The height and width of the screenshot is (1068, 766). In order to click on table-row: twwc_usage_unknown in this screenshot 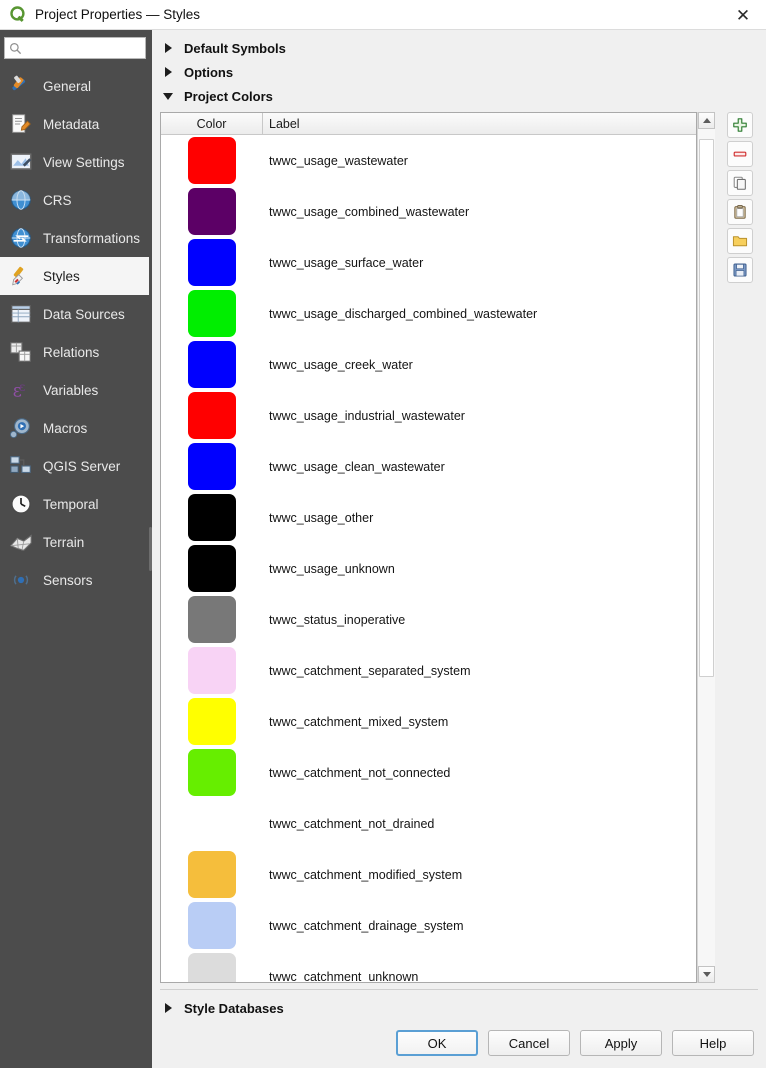, I will do `click(428, 568)`.